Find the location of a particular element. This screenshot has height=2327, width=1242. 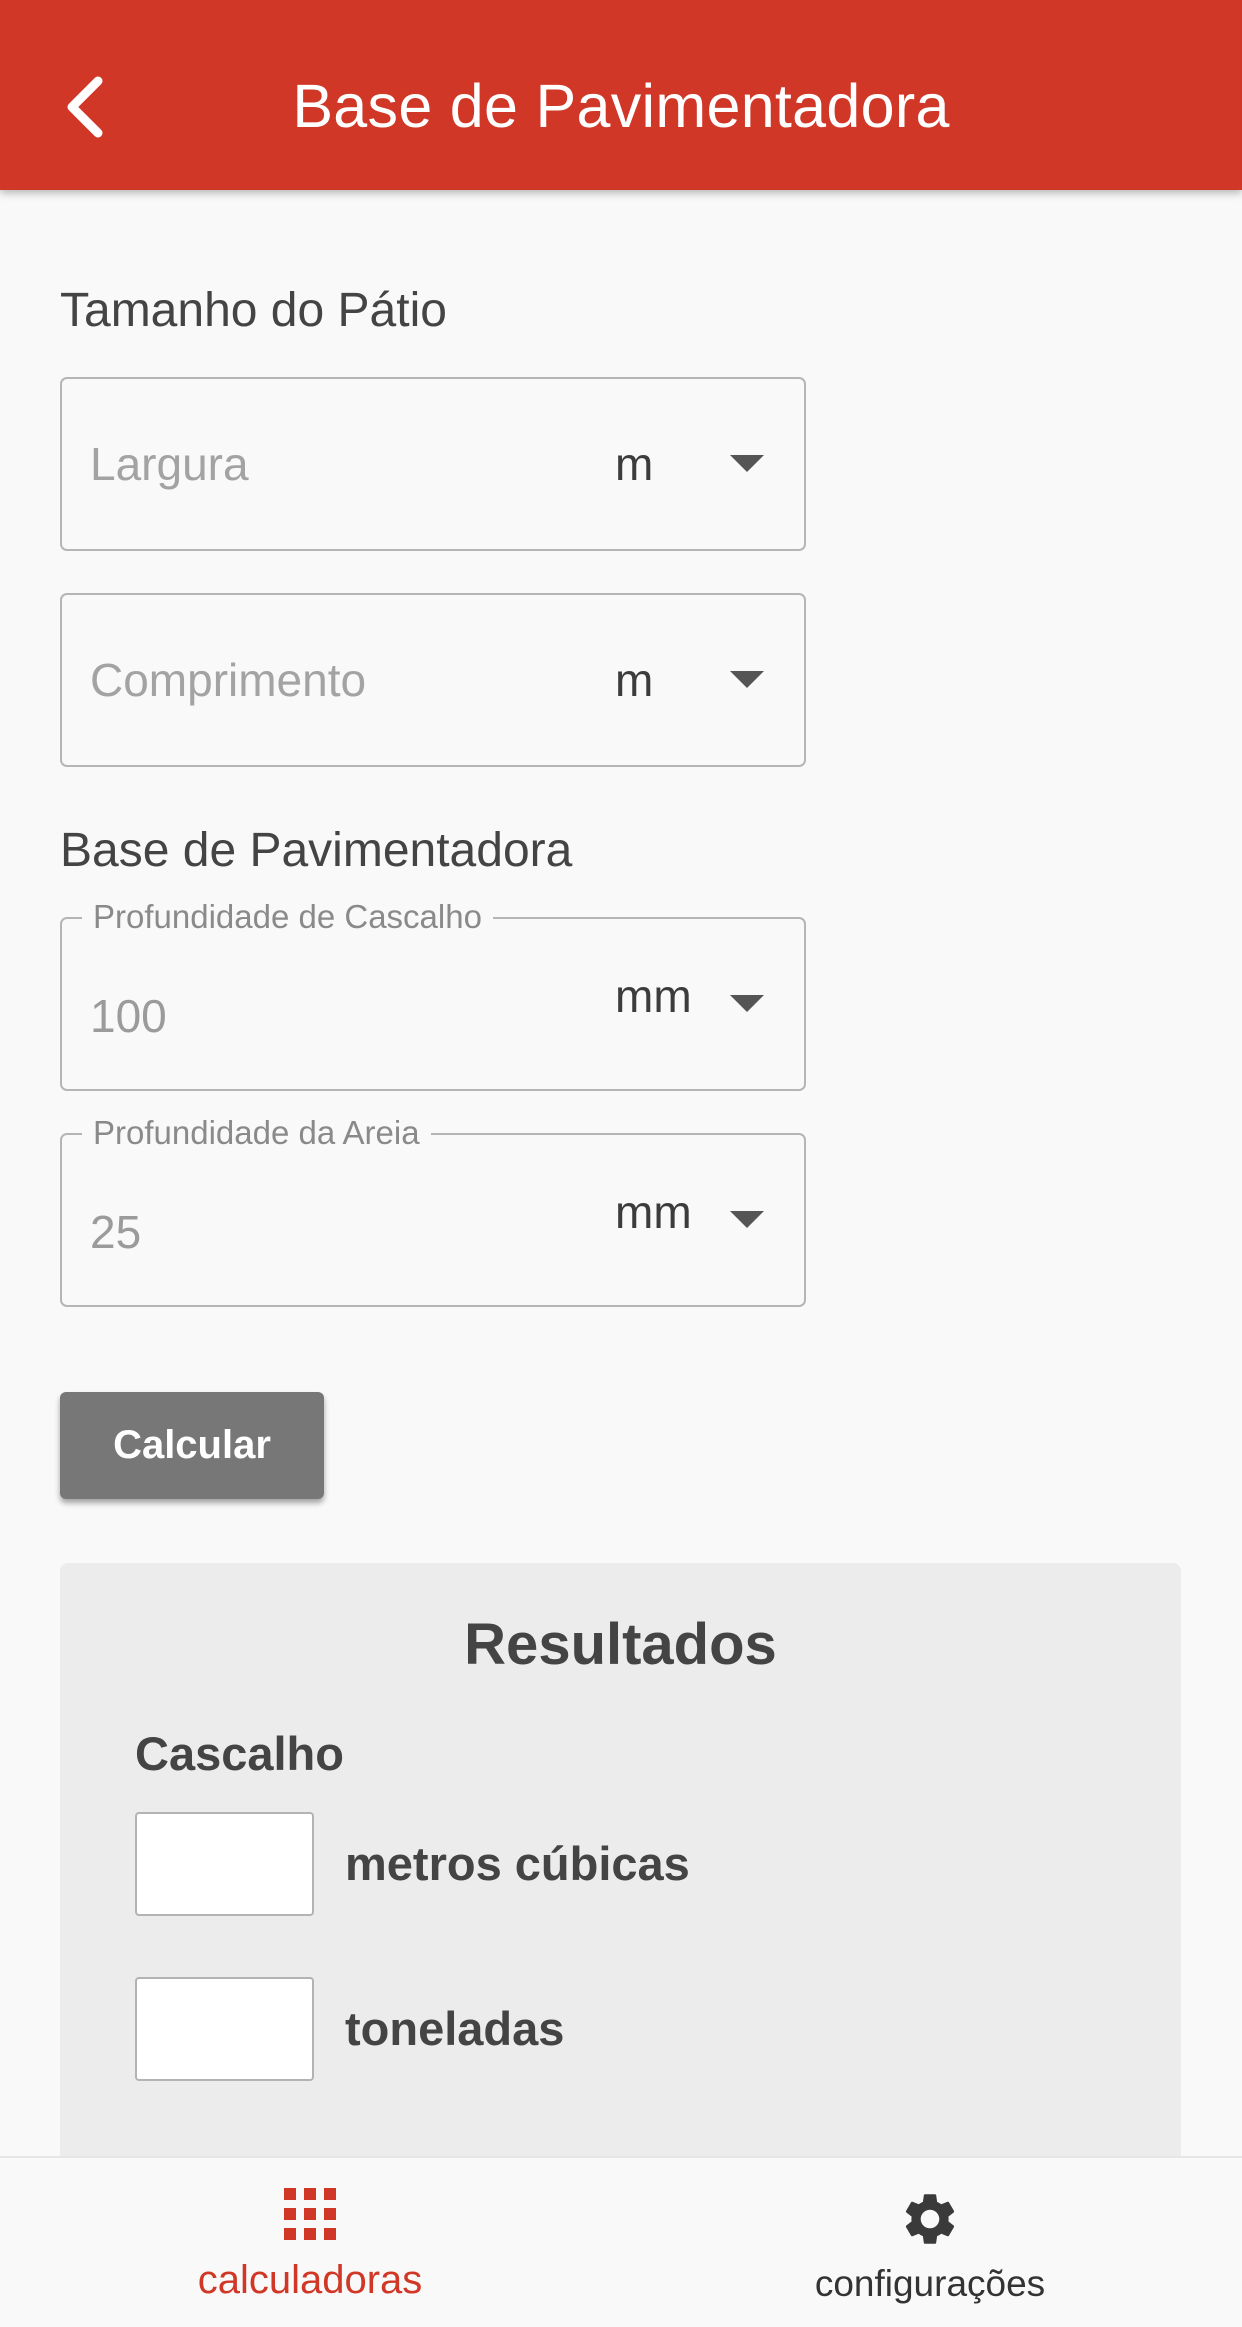

results-title: Resultados is located at coordinates (620, 1644).